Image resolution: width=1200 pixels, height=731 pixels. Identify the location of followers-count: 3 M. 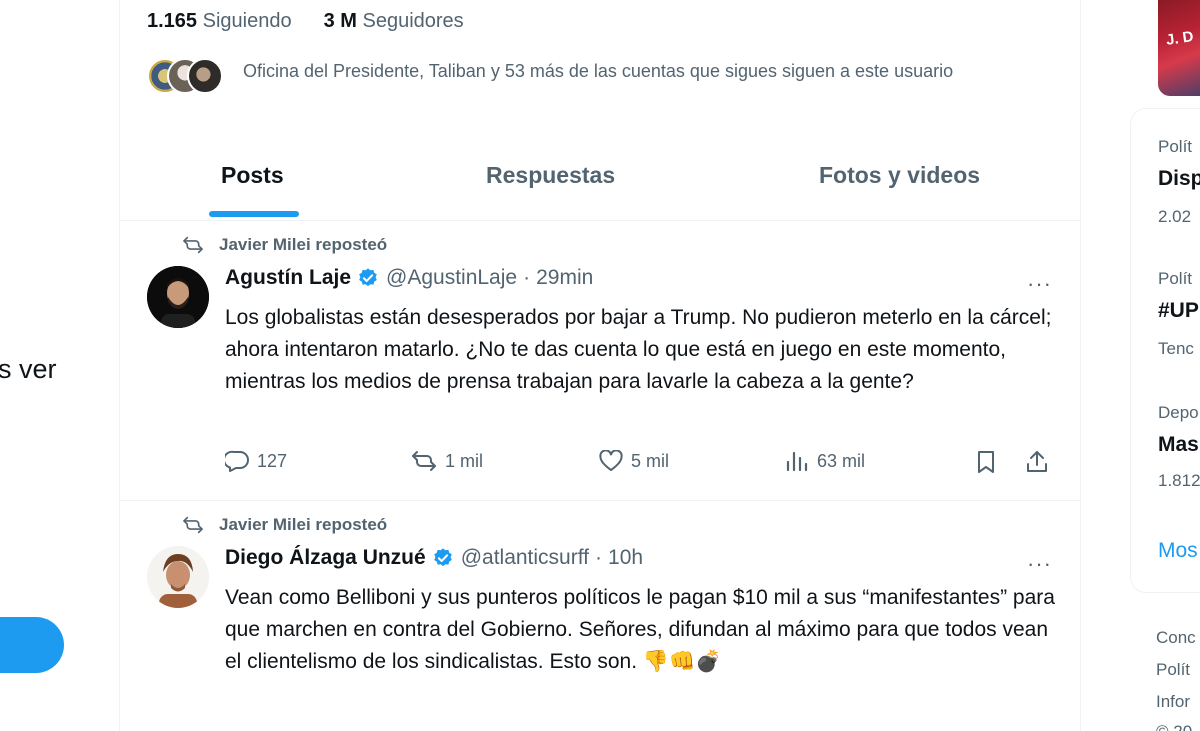
(340, 21).